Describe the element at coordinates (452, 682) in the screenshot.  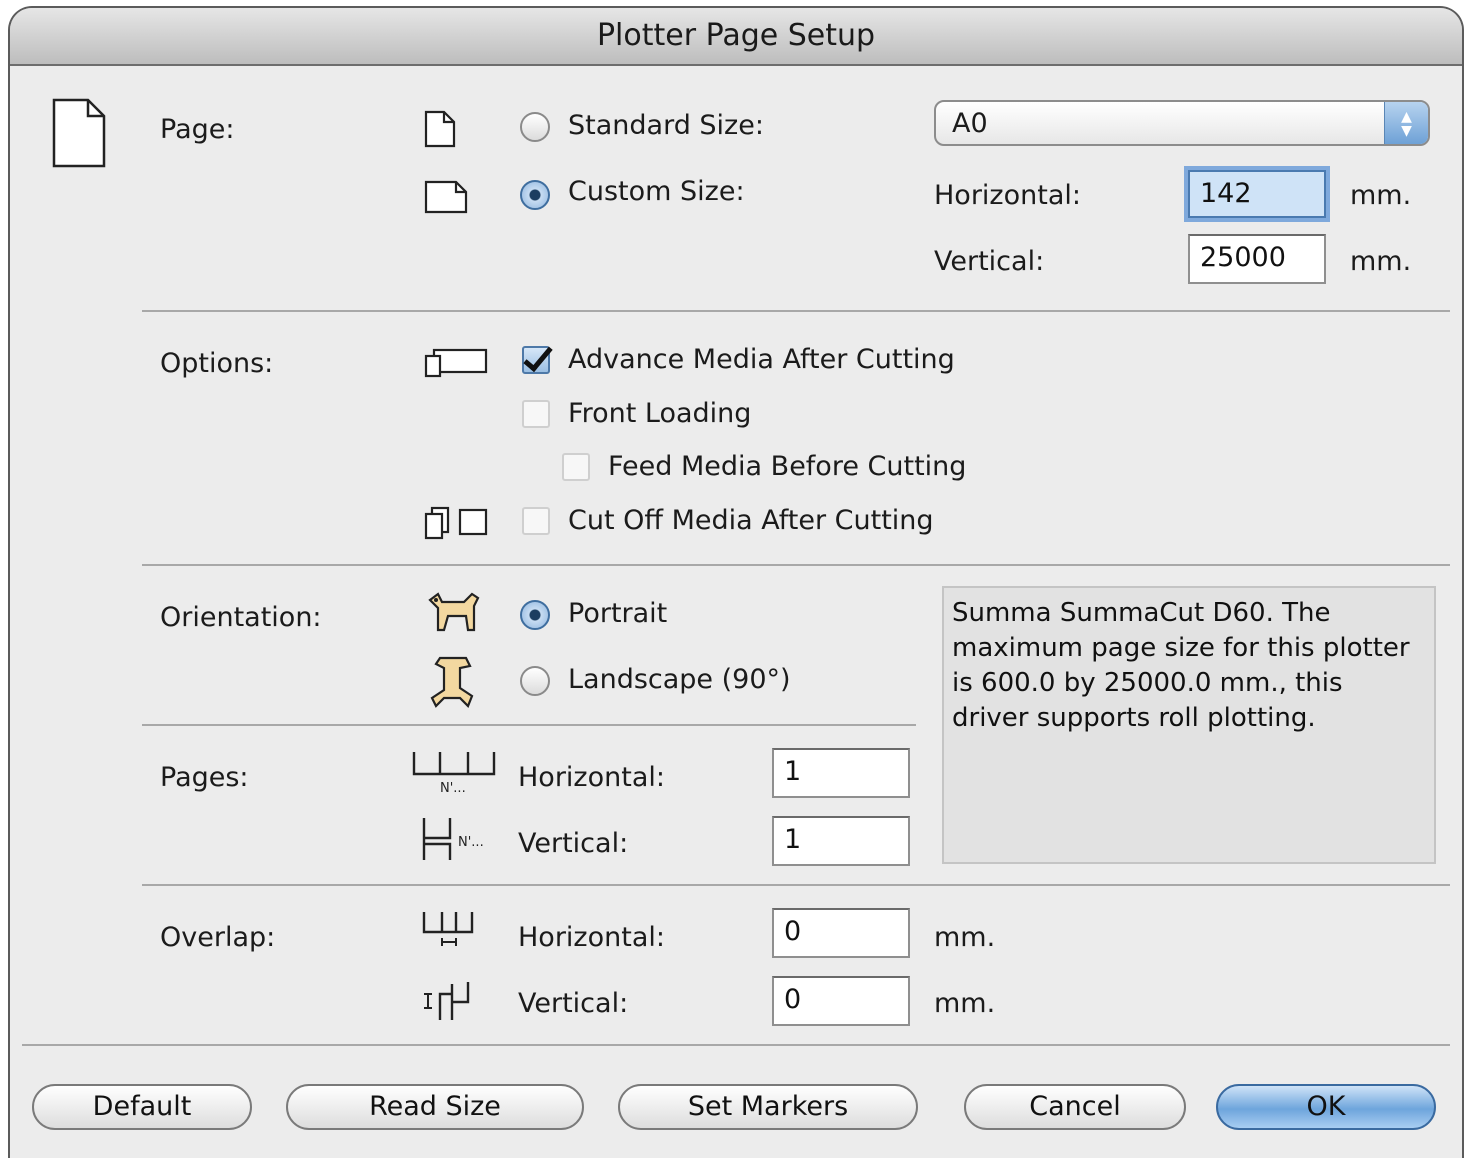
I see `landscape-dog-icon` at that location.